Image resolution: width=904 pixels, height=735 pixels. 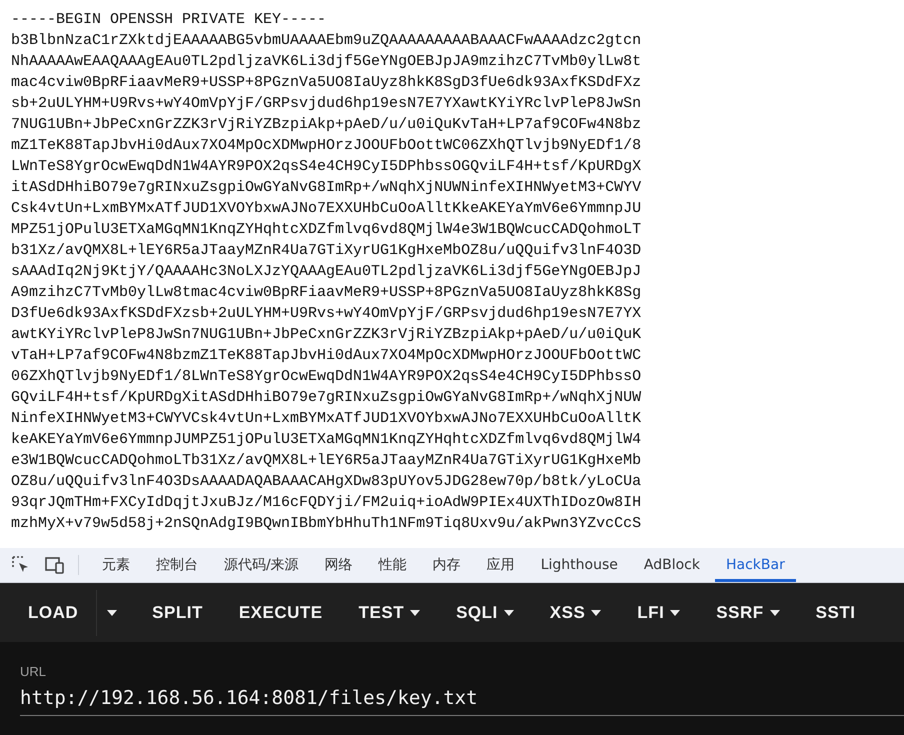 What do you see at coordinates (326, 146) in the screenshot?
I see `key-line: mZ1TeK88TapJbvHi0dAux7XO4MpOcXDMwpHOrzJOOUFbOottWC06ZXhQTlvjb9NyEDf1/8` at bounding box center [326, 146].